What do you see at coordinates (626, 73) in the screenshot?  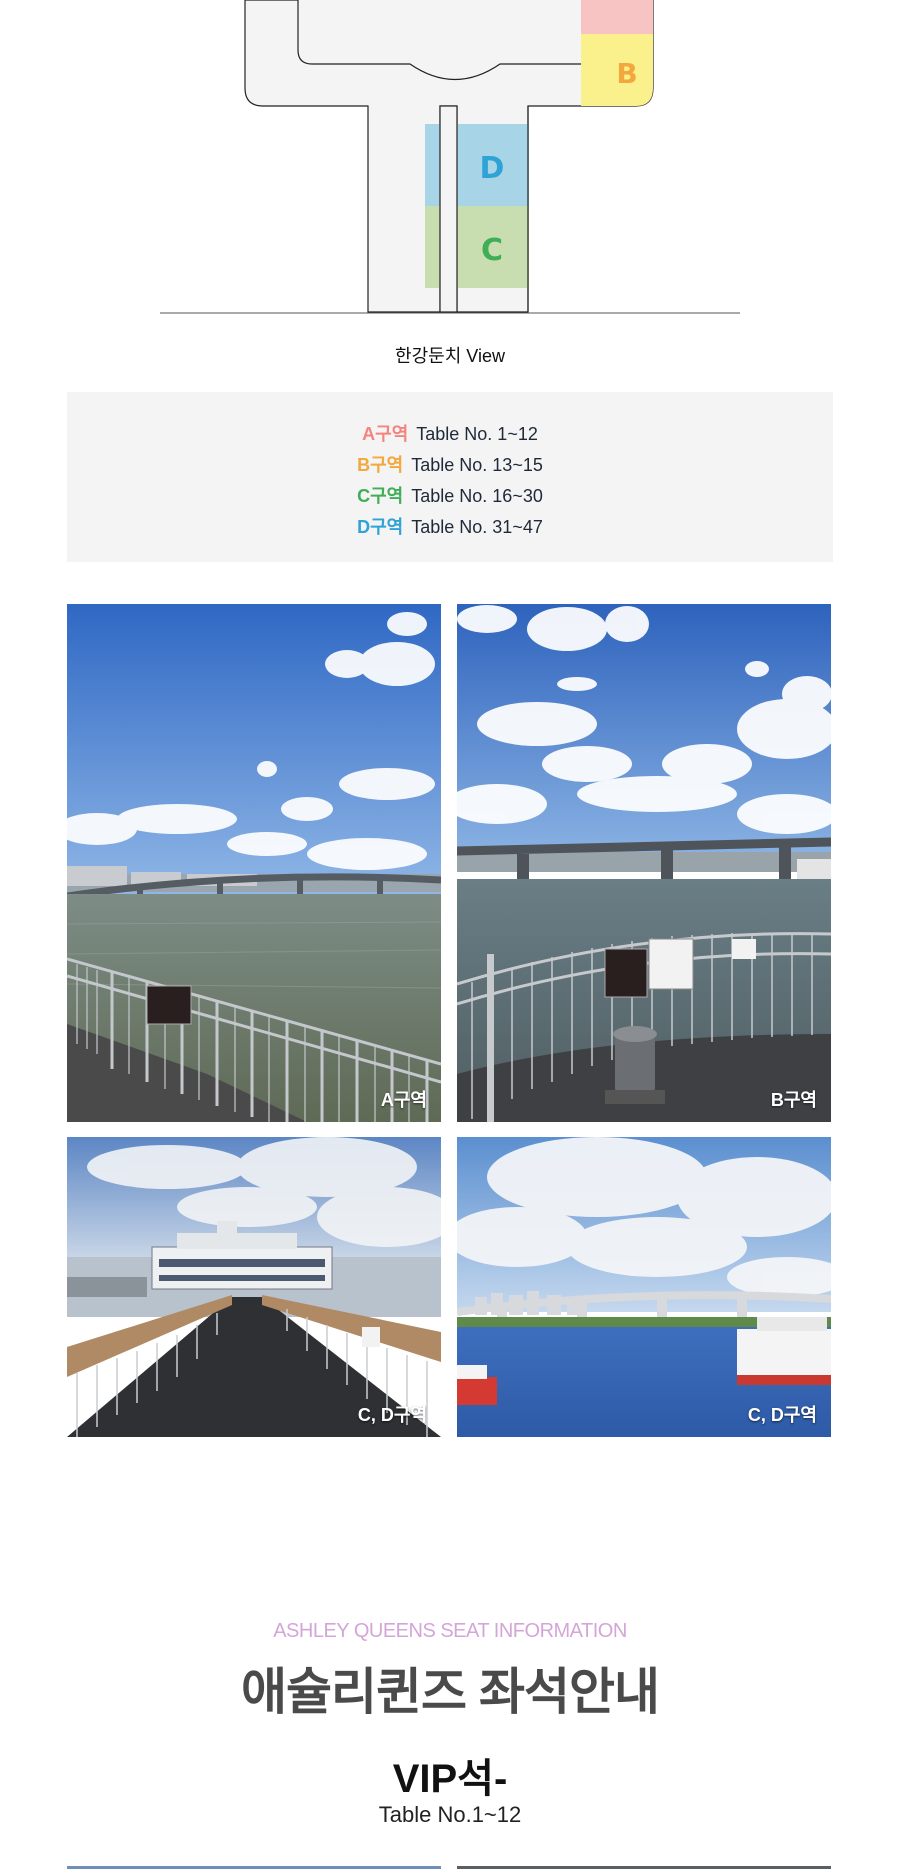 I see `zone-b-letter: B` at bounding box center [626, 73].